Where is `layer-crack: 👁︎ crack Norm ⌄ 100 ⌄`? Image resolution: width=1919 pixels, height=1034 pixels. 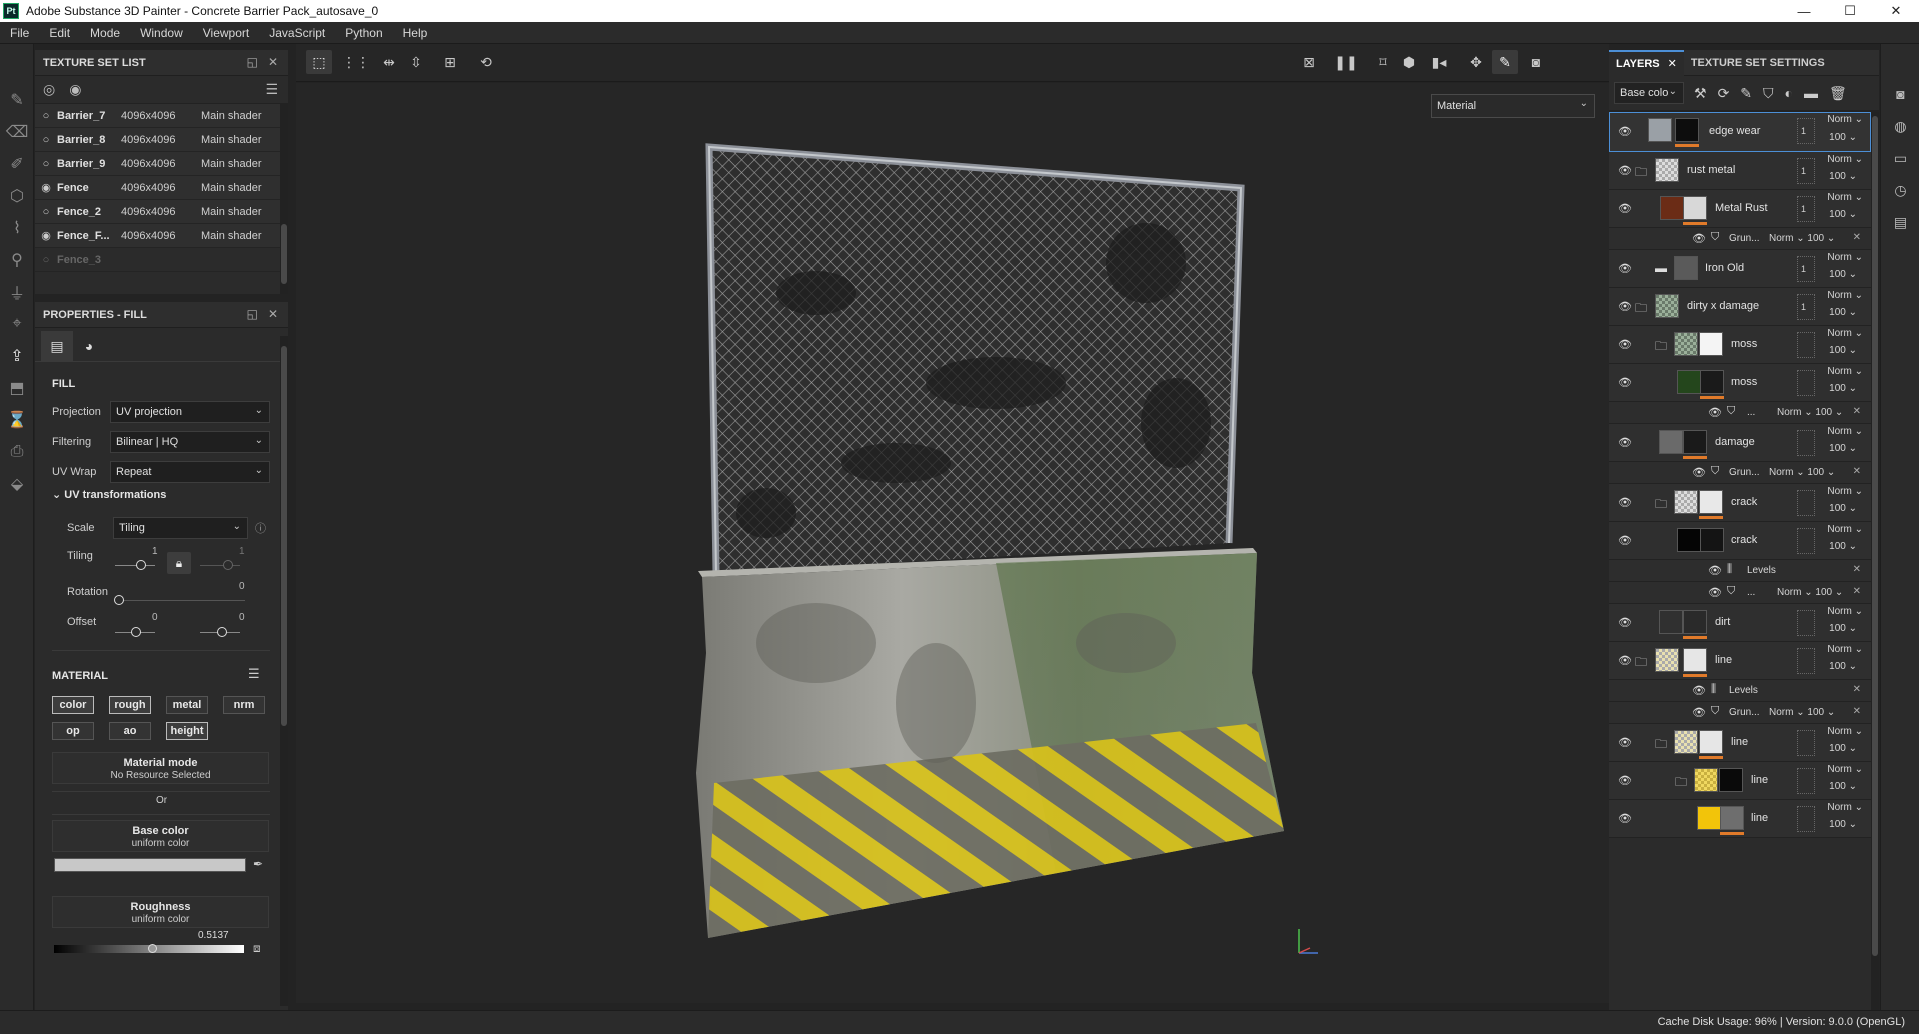 layer-crack: 👁︎ crack Norm ⌄ 100 ⌄ is located at coordinates (1740, 541).